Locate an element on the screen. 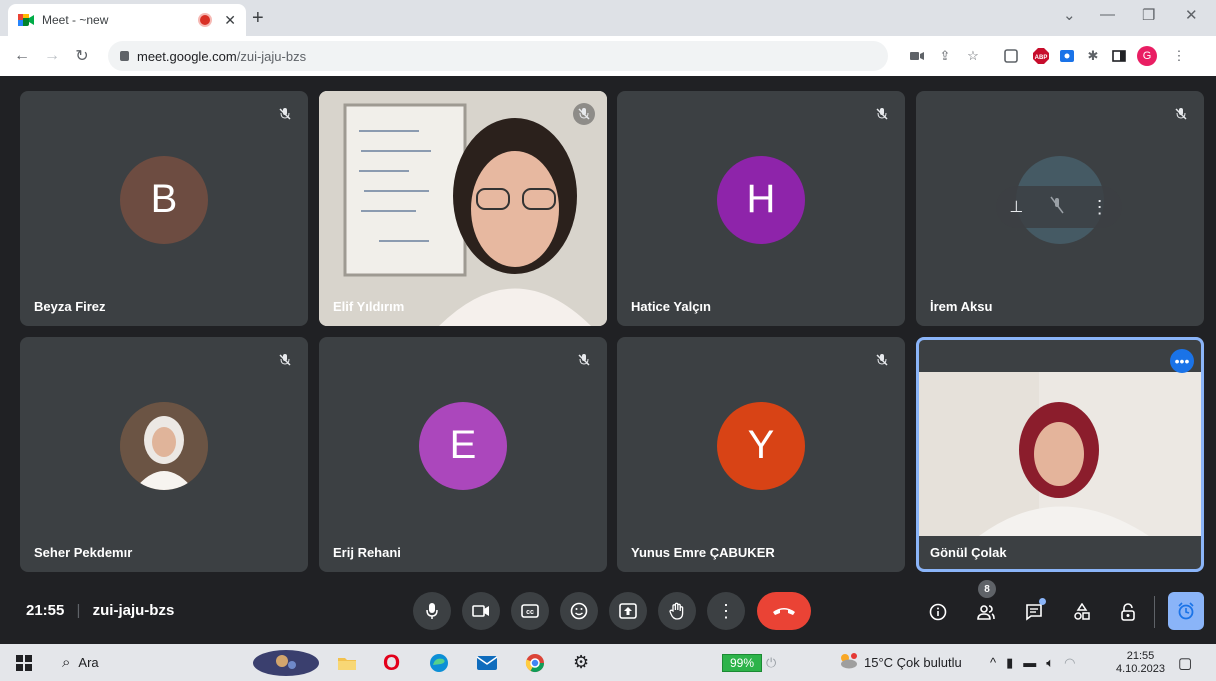  divider is located at coordinates (1154, 612).